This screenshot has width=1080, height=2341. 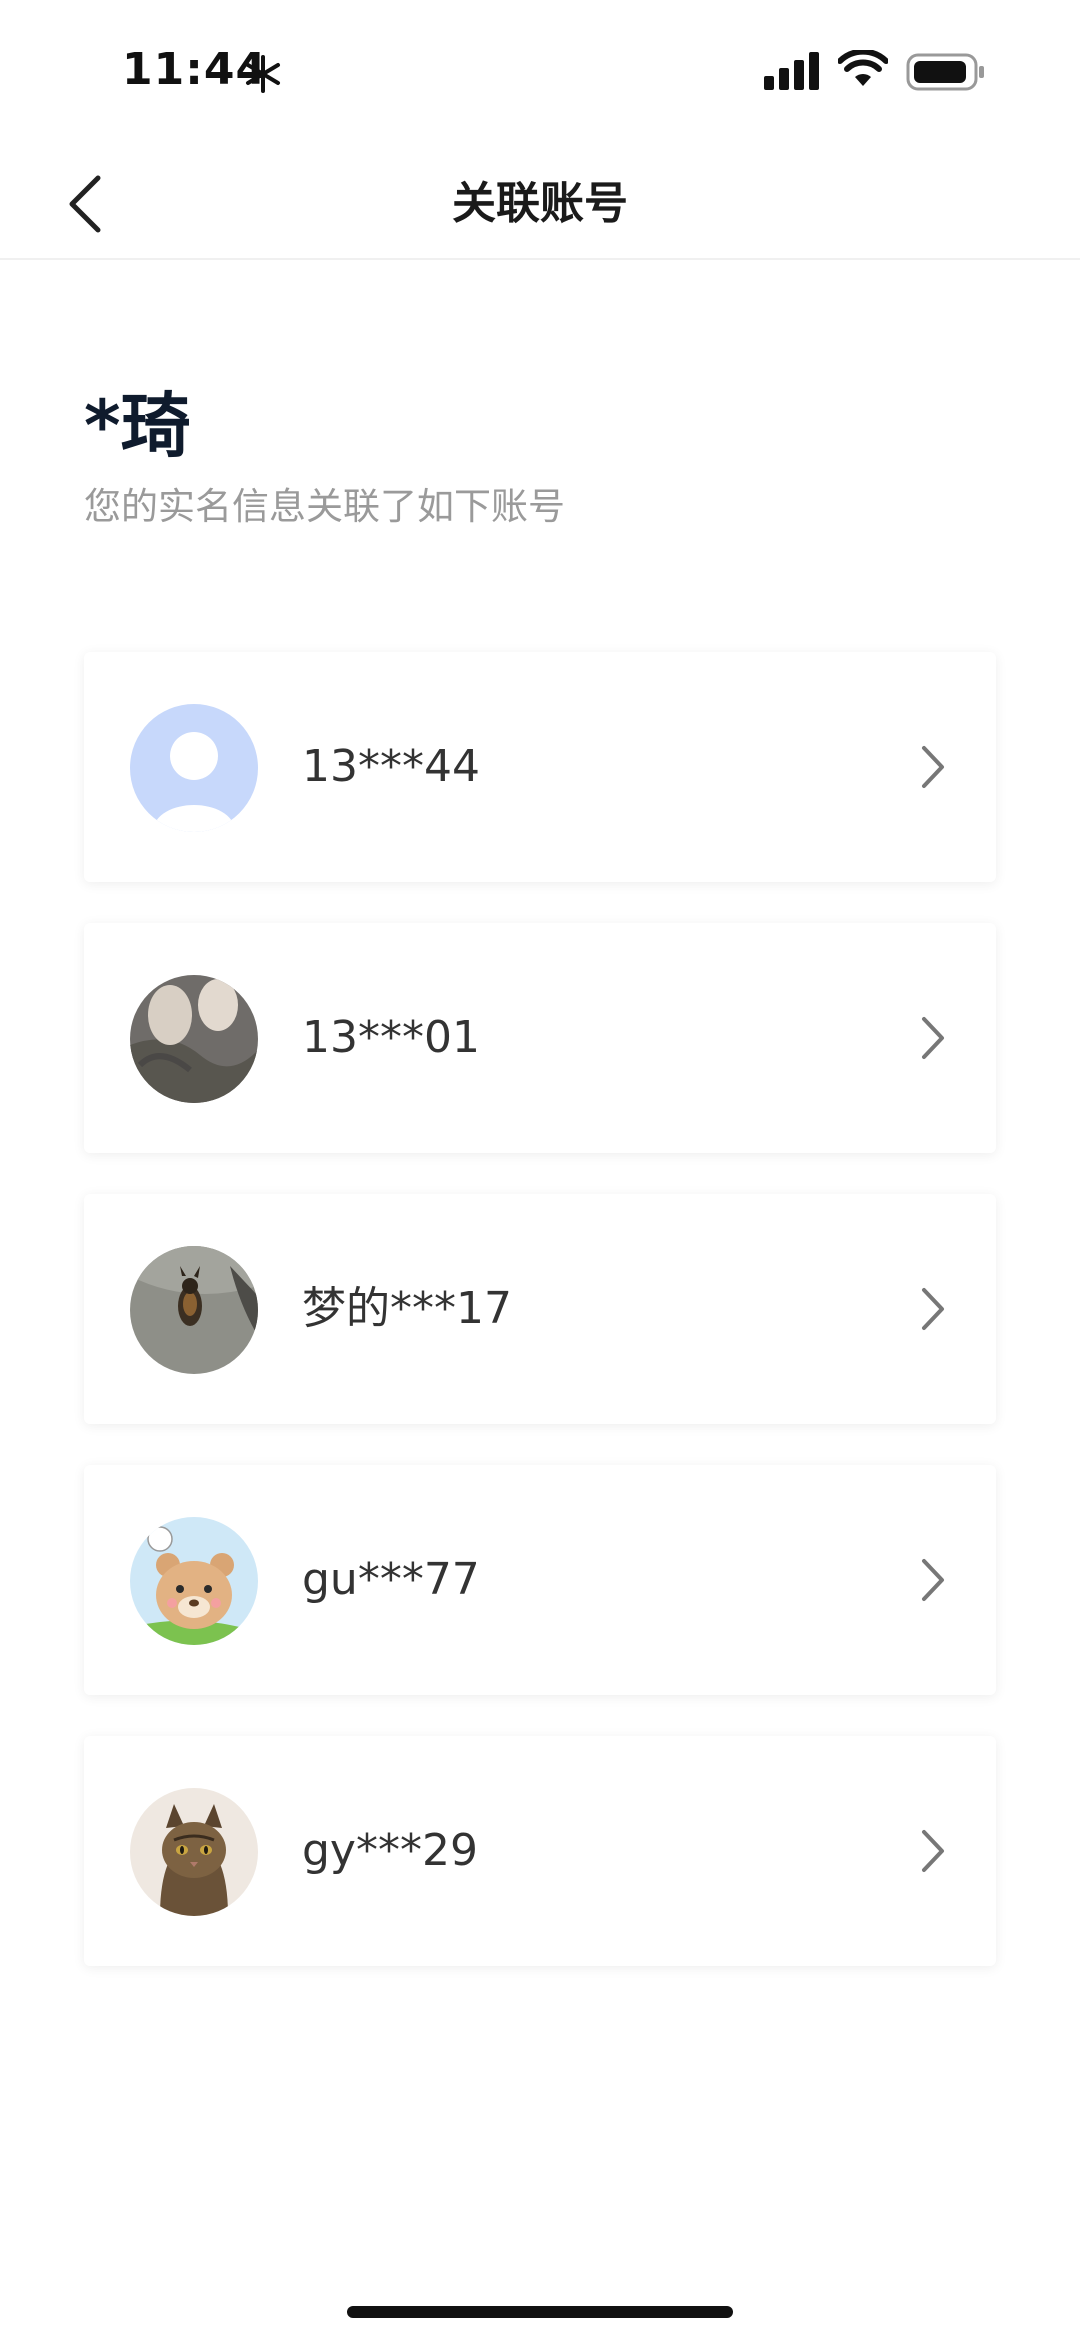 I want to click on home-indicator, so click(x=540, y=2312).